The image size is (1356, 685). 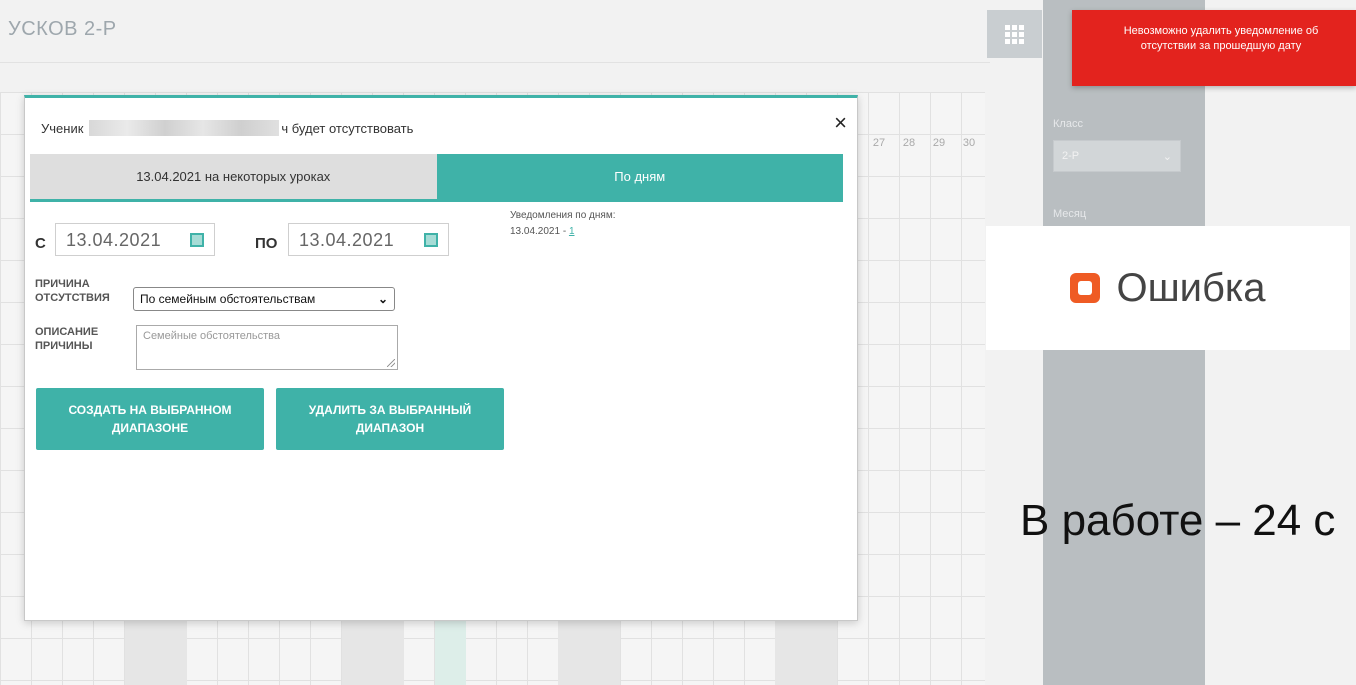 I want to click on reason-select: По семейным обстоятельствам ⌄, so click(x=264, y=299).